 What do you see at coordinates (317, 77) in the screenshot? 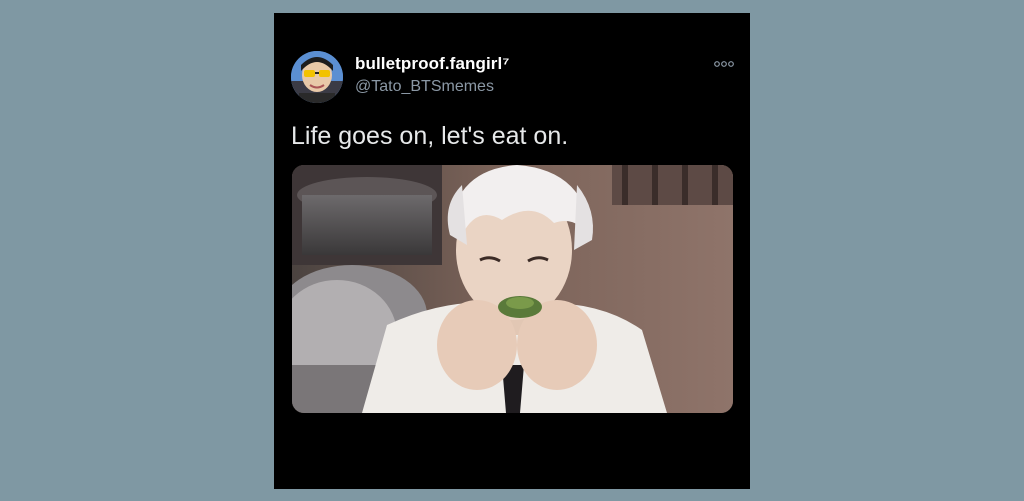
I see `avatar` at bounding box center [317, 77].